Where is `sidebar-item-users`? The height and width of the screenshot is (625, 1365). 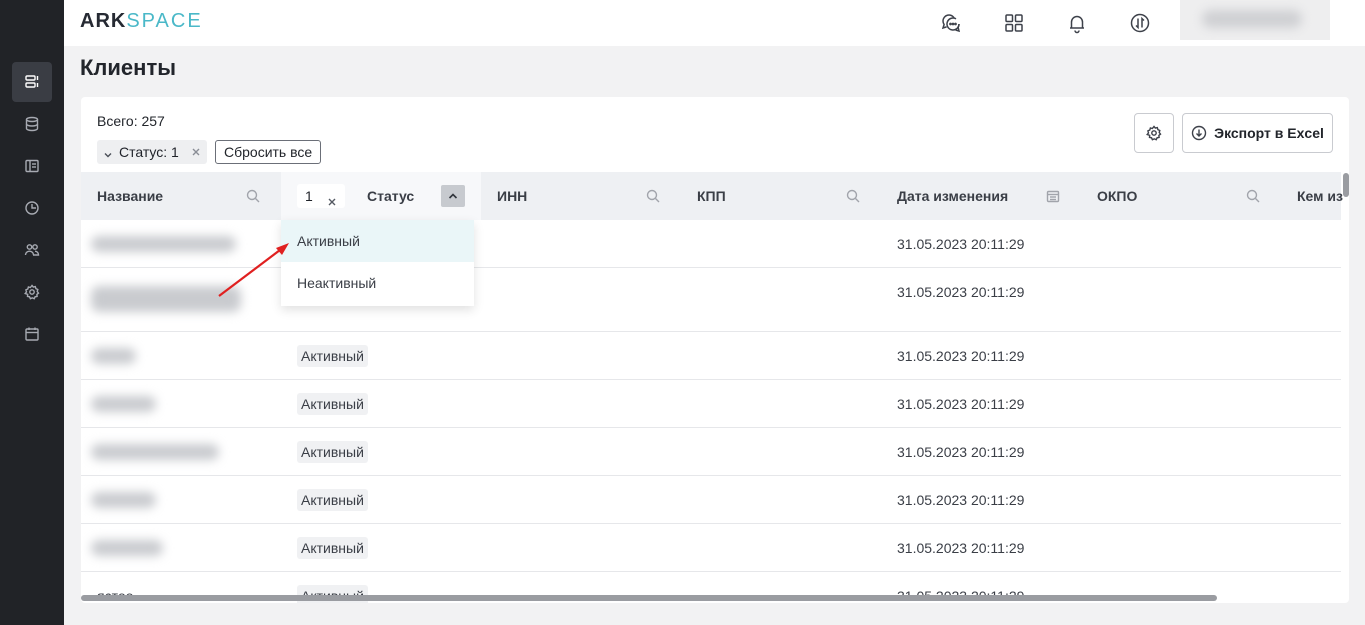
sidebar-item-users is located at coordinates (32, 250).